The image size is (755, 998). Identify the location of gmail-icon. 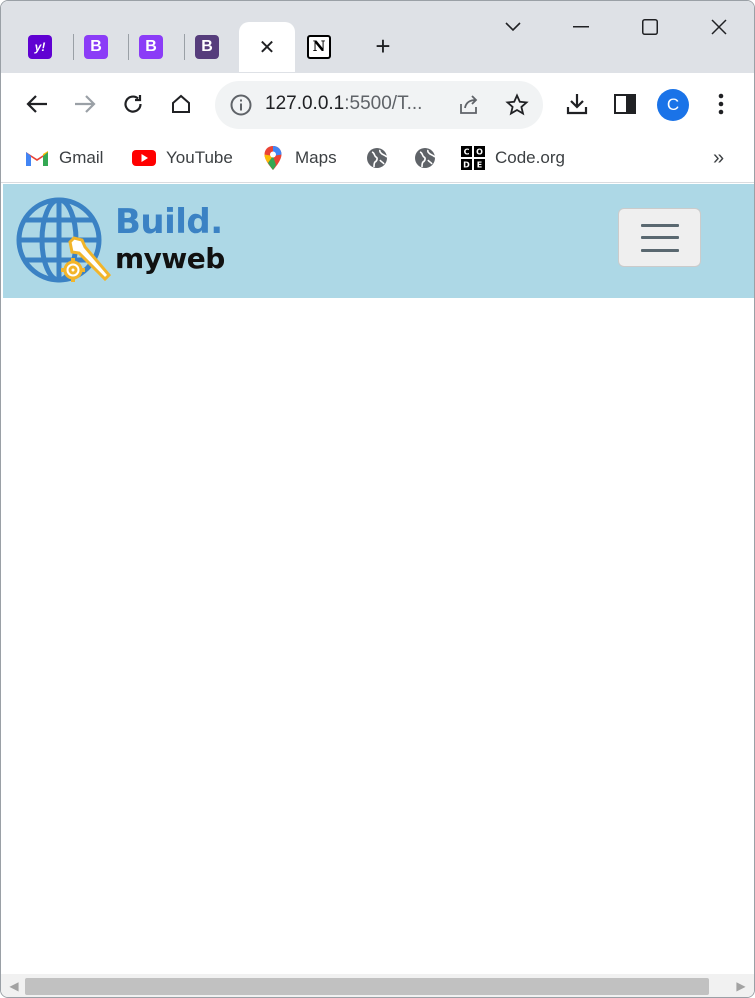
(37, 158).